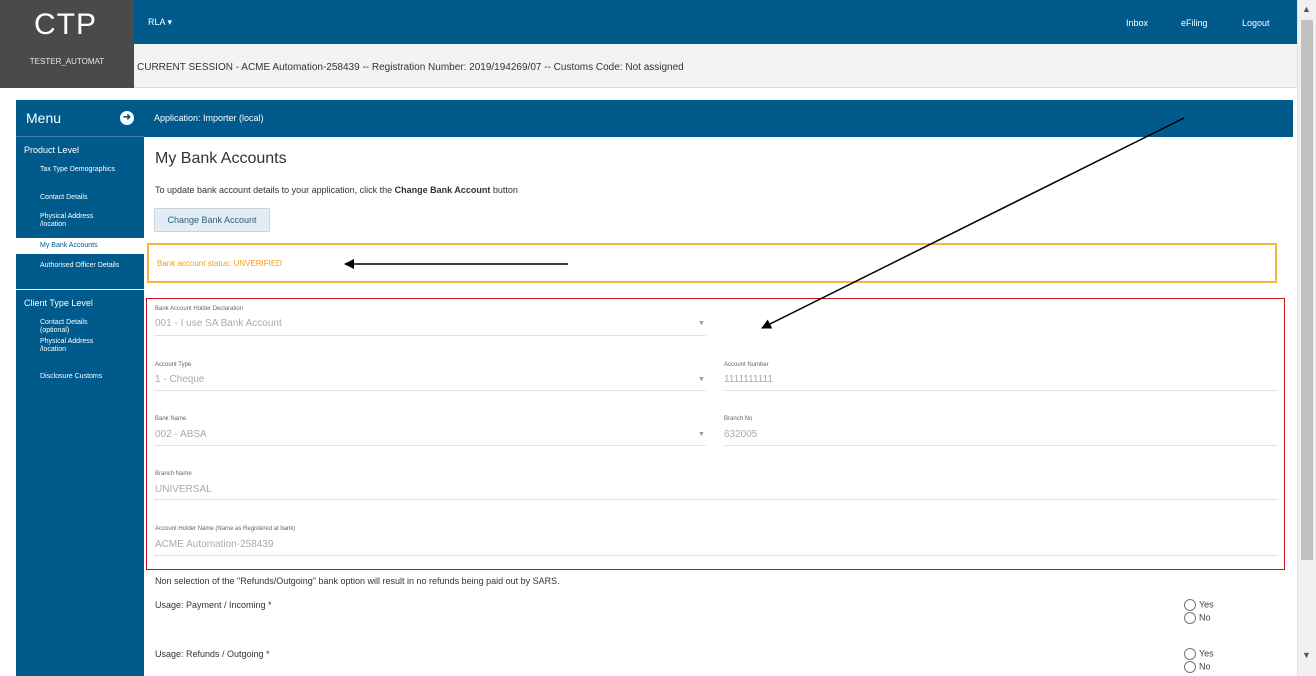  What do you see at coordinates (1307, 290) in the screenshot?
I see `scrollbar-thumb` at bounding box center [1307, 290].